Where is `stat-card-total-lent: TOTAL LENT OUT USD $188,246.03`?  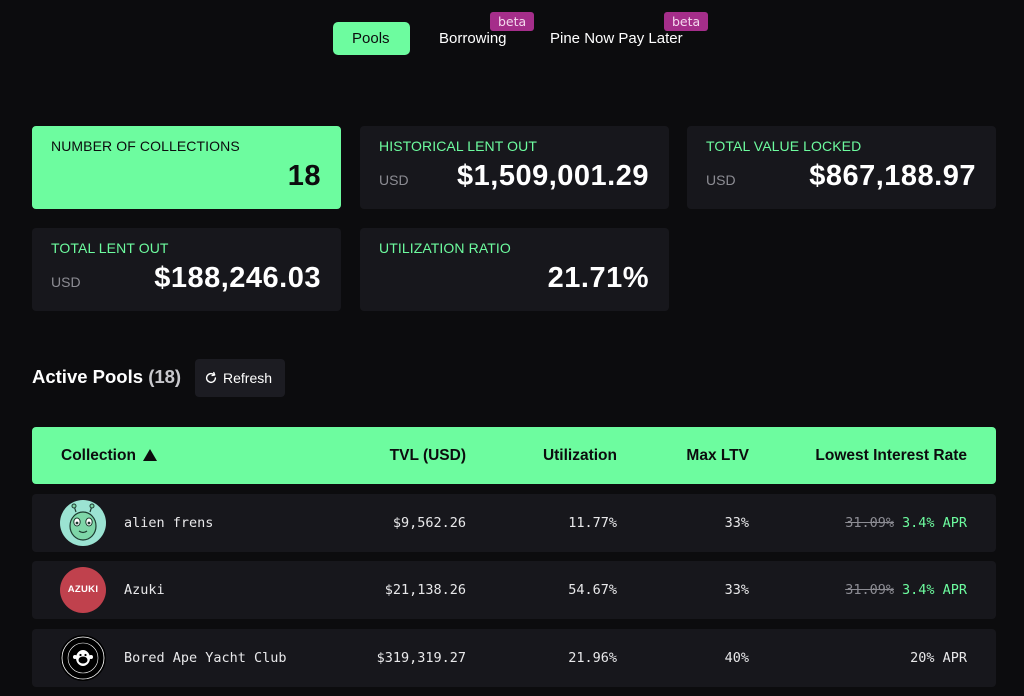
stat-card-total-lent: TOTAL LENT OUT USD $188,246.03 is located at coordinates (186, 269).